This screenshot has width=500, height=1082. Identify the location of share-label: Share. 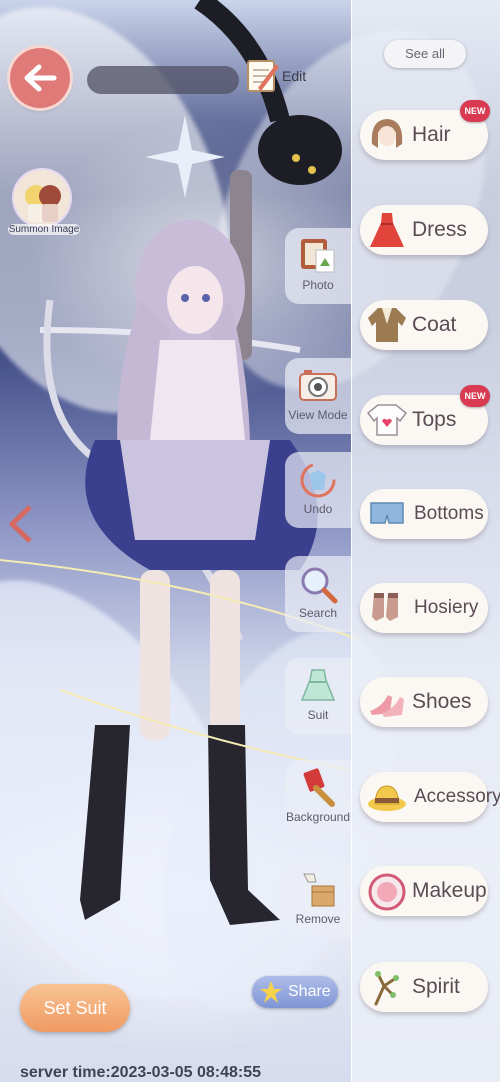
(309, 991).